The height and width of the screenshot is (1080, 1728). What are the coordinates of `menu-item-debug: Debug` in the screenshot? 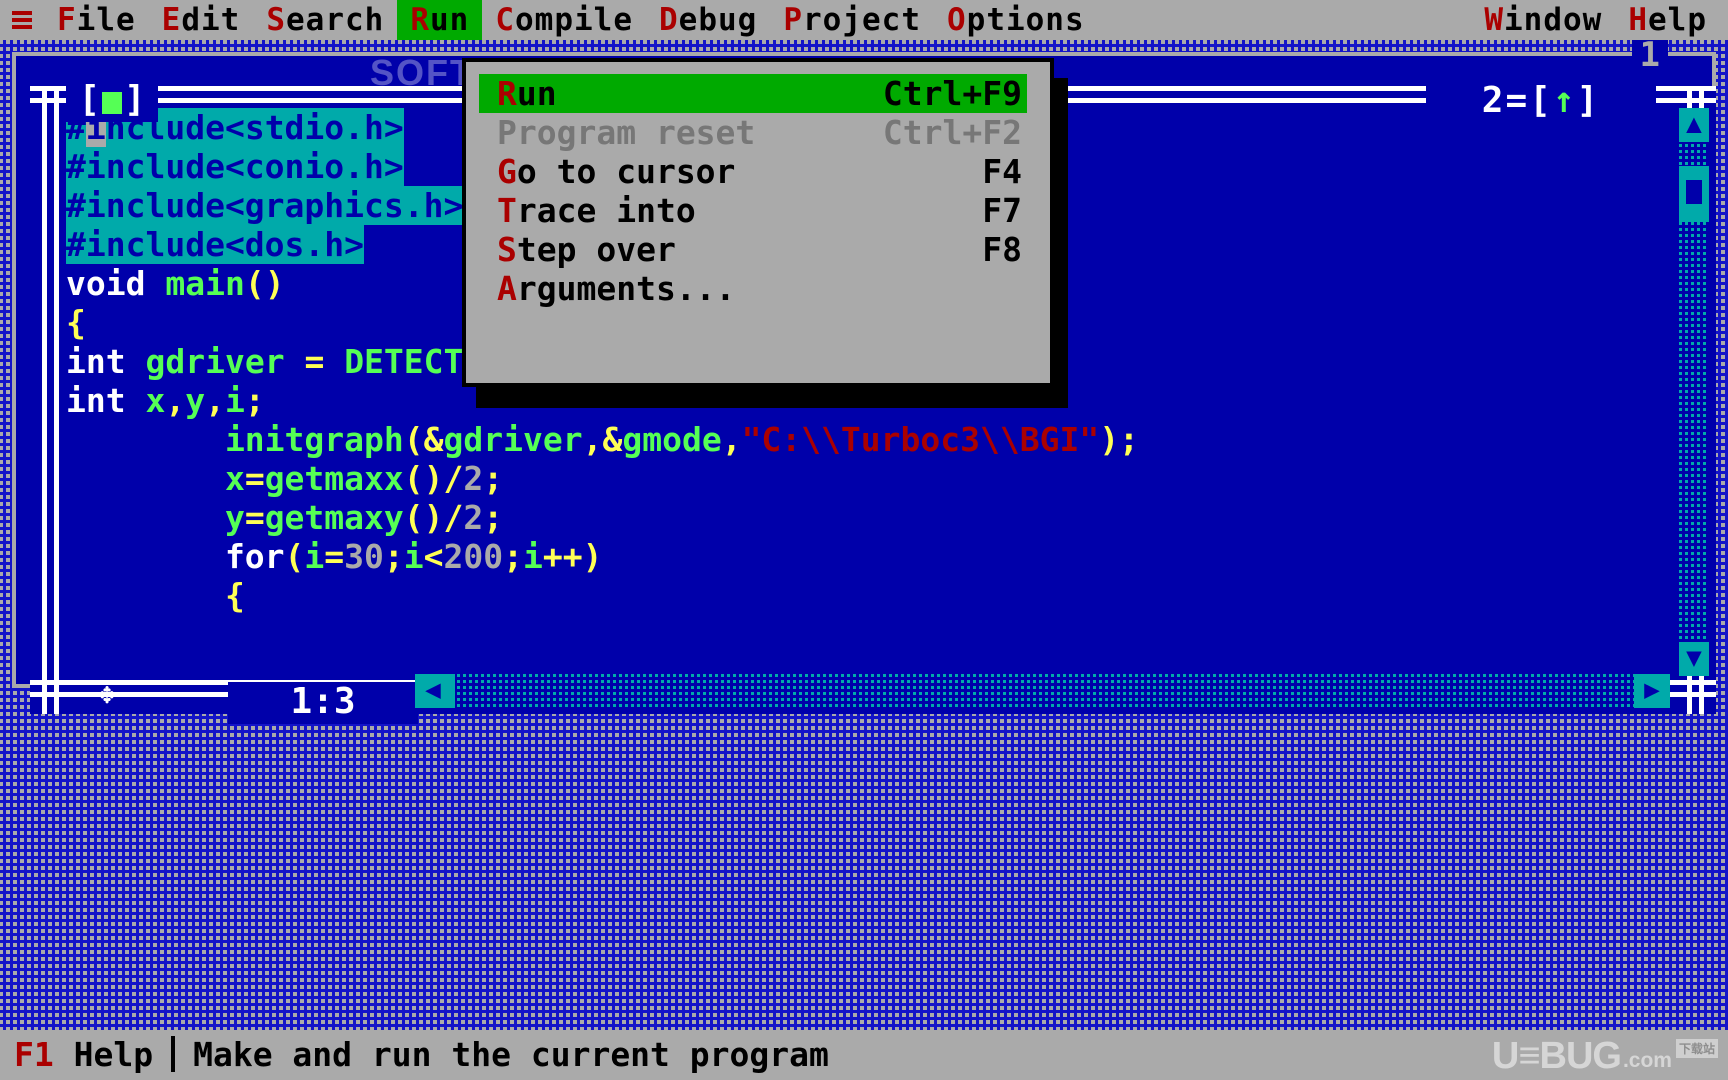 It's located at (708, 20).